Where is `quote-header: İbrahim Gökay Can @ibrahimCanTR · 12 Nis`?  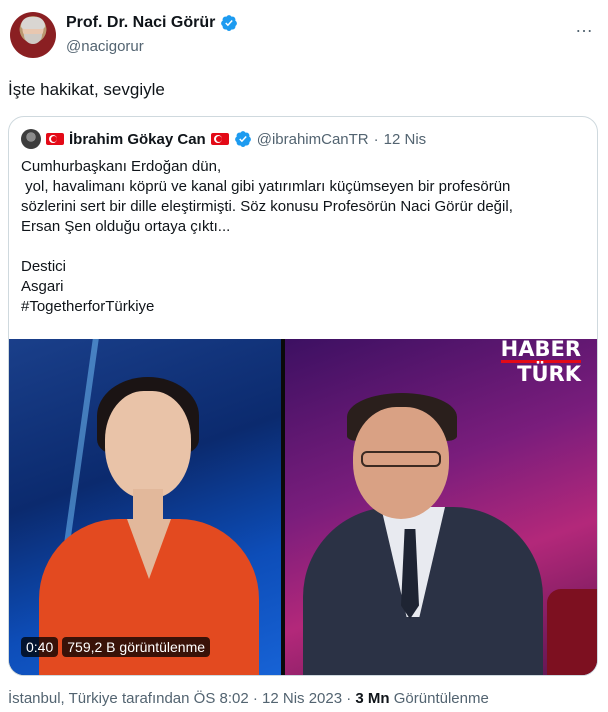 quote-header: İbrahim Gökay Can @ibrahimCanTR · 12 Nis is located at coordinates (223, 139).